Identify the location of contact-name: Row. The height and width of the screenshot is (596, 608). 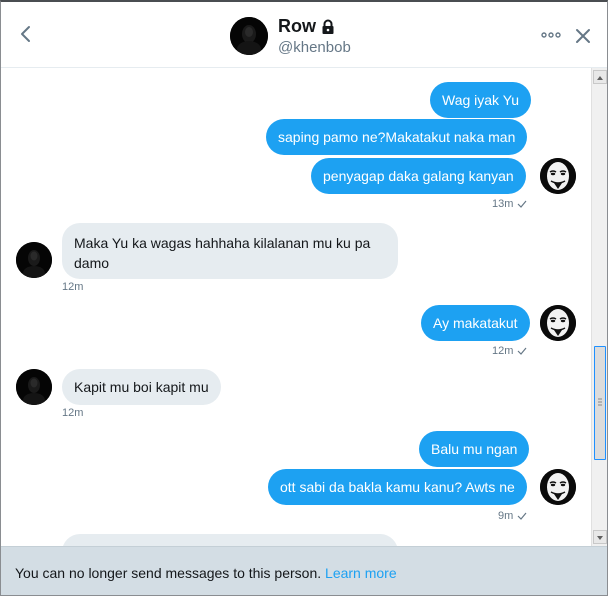
(307, 26).